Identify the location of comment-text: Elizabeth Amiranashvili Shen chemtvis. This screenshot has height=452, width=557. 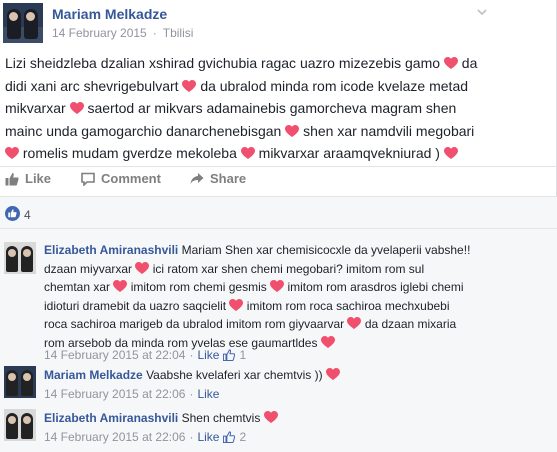
(289, 418).